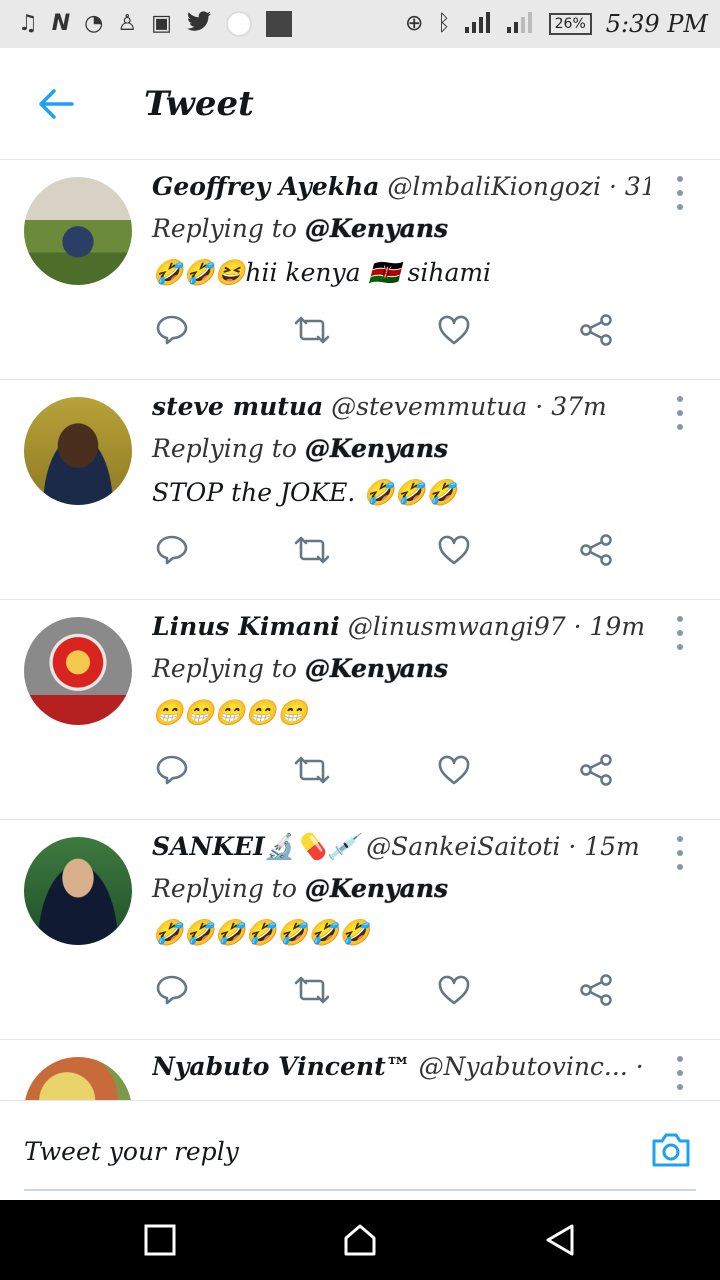  I want to click on user-name: Linus Kimani, so click(246, 626).